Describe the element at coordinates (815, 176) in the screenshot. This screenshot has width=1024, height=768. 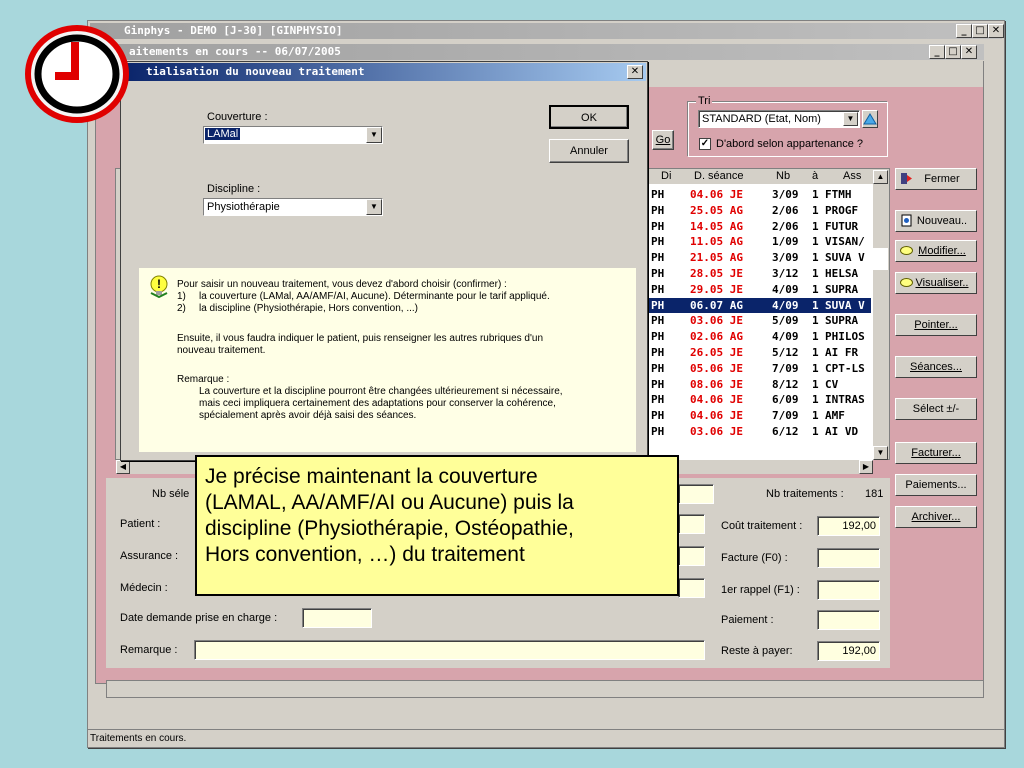
I see `col-a-header: à` at that location.